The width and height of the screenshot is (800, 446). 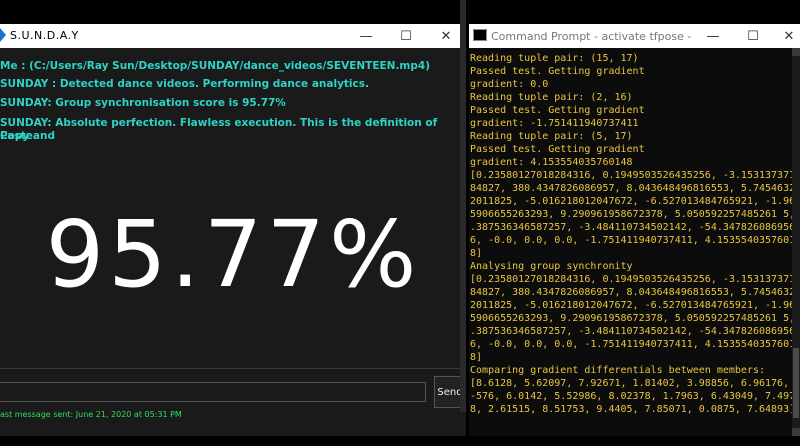 What do you see at coordinates (796, 383) in the screenshot?
I see `scroll-thumb` at bounding box center [796, 383].